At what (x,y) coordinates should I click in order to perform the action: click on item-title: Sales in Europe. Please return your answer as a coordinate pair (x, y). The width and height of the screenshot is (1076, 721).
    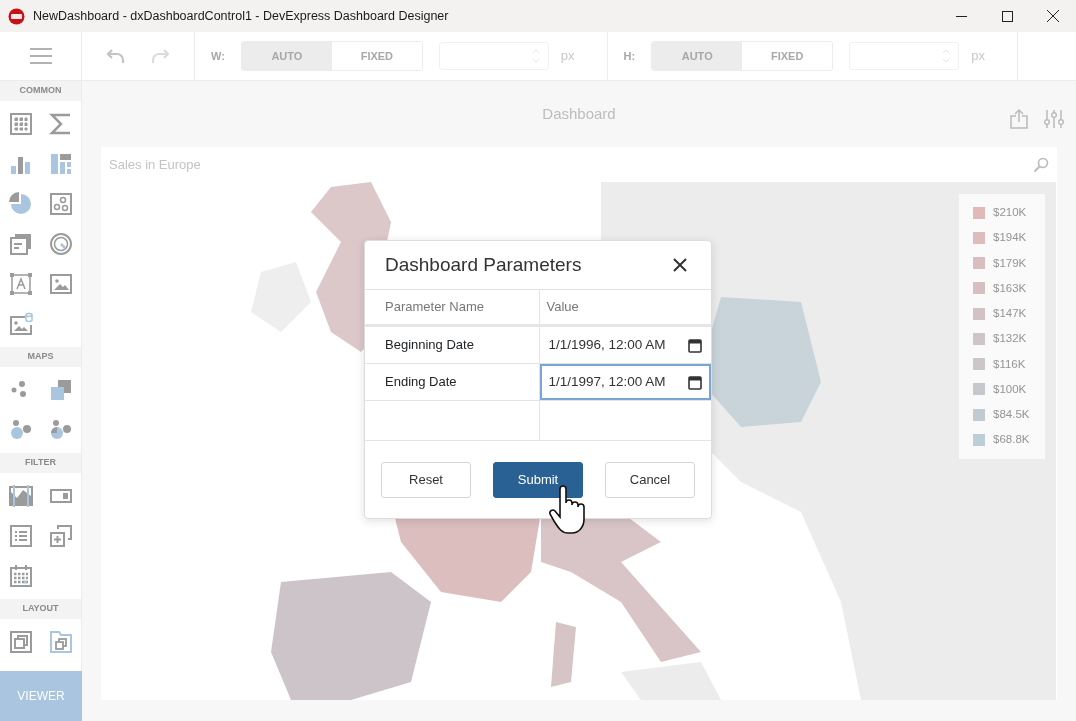
    Looking at the image, I should click on (155, 164).